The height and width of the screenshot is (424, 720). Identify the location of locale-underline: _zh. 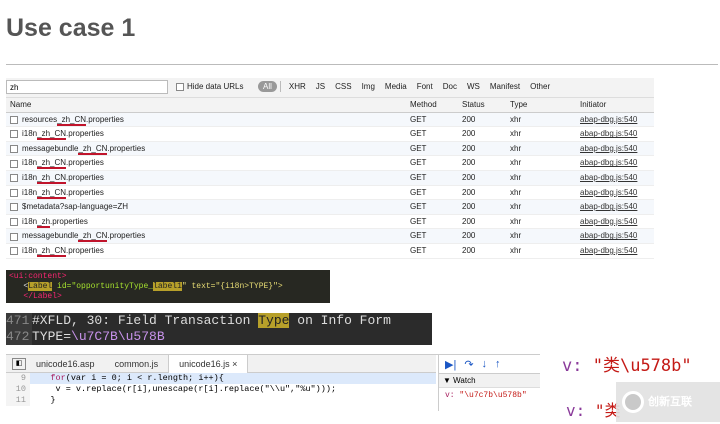
(44, 222).